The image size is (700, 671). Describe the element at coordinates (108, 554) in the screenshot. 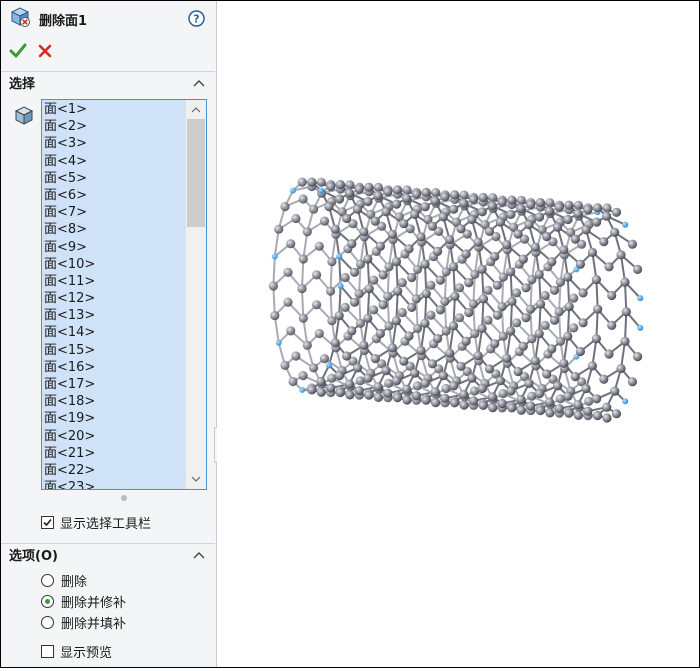

I see `options-section-header: 选项(O)` at that location.